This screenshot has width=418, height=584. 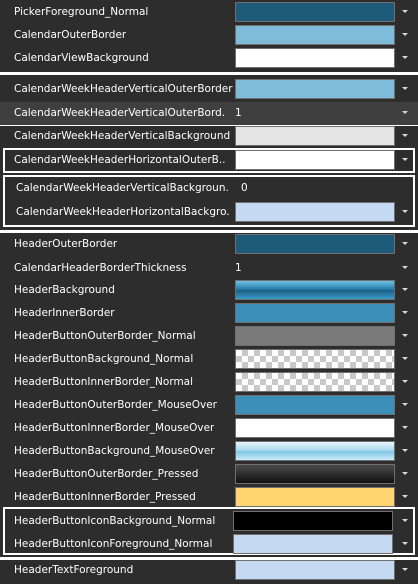 What do you see at coordinates (209, 290) in the screenshot?
I see `property-row-header-background: HeaderBackground` at bounding box center [209, 290].